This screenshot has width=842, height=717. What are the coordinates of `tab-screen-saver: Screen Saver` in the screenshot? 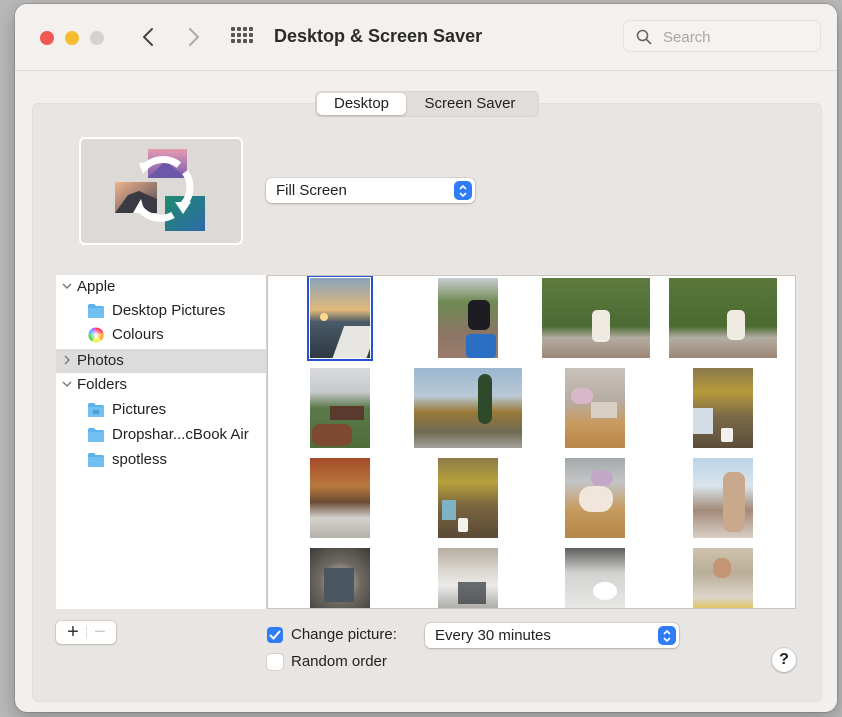 It's located at (470, 104).